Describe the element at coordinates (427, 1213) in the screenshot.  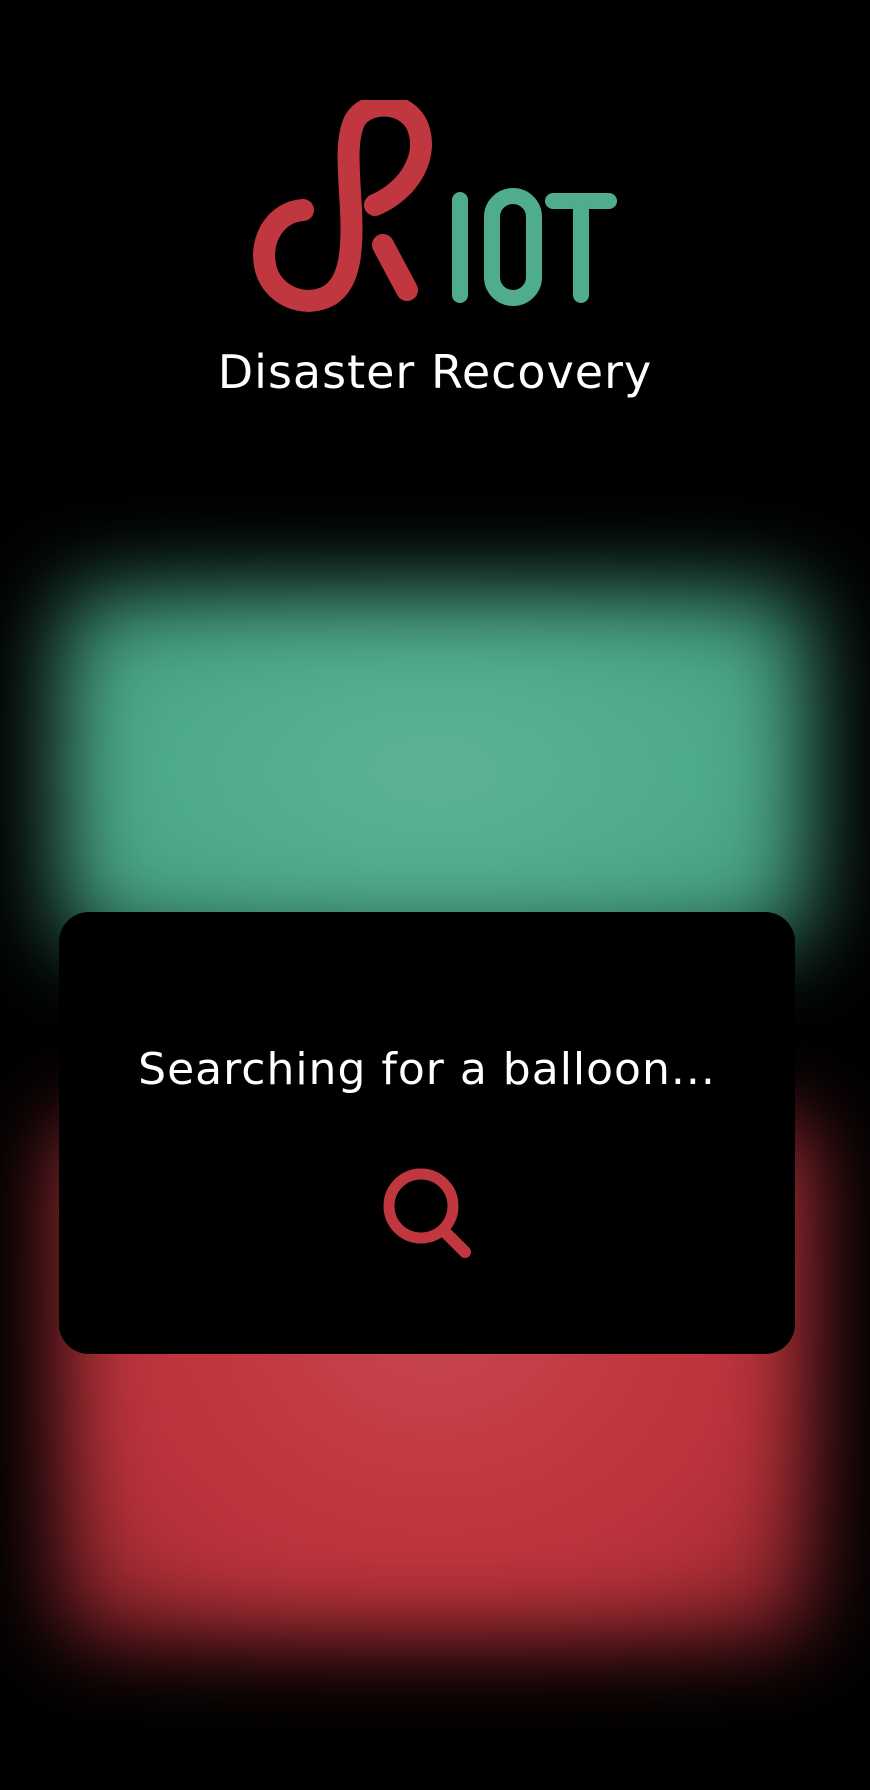
I see `search-icon` at that location.